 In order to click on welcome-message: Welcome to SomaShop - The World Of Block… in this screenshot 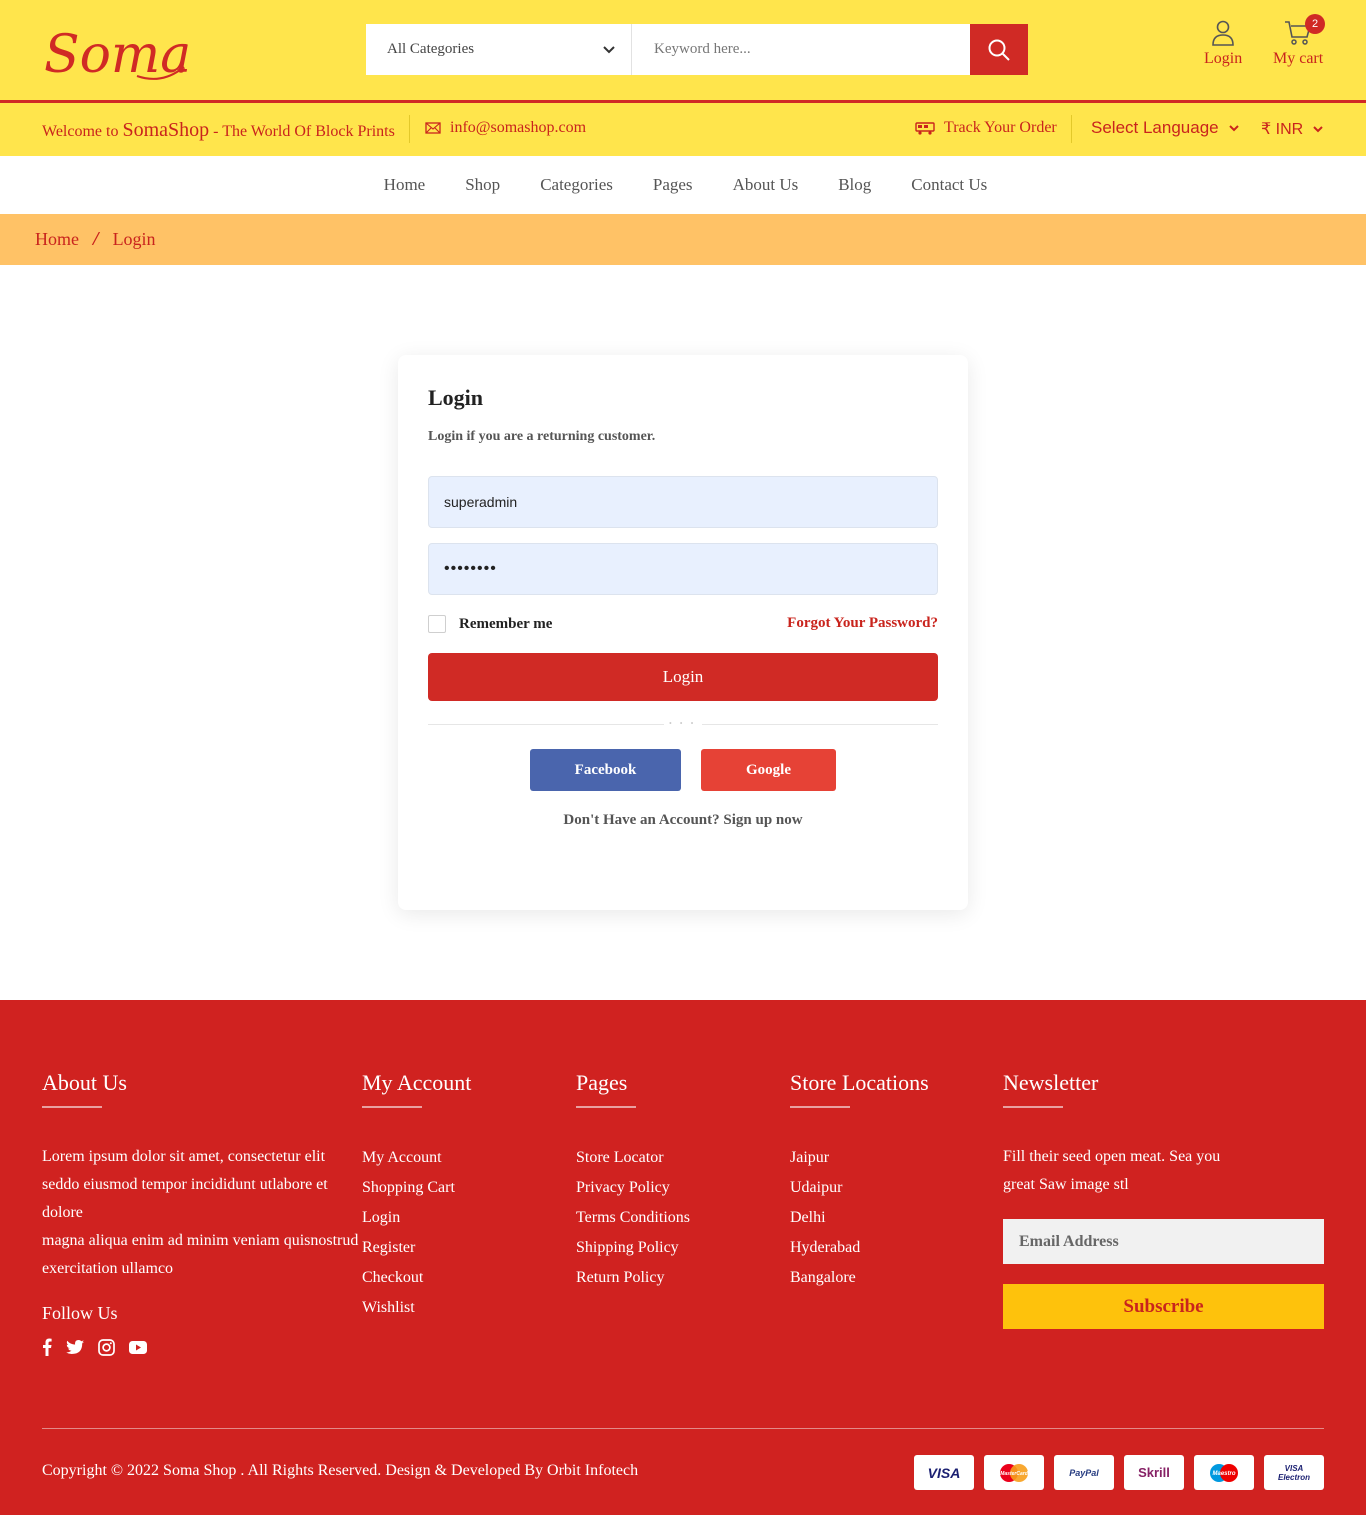, I will do `click(218, 130)`.